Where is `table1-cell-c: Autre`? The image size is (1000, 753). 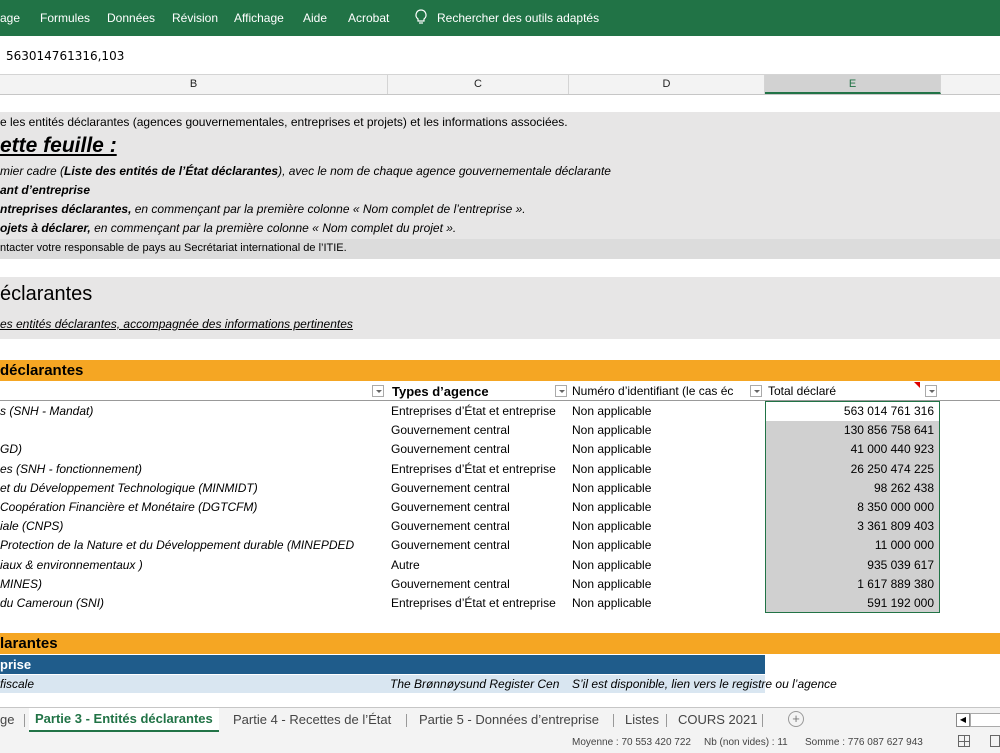
table1-cell-c: Autre is located at coordinates (480, 565).